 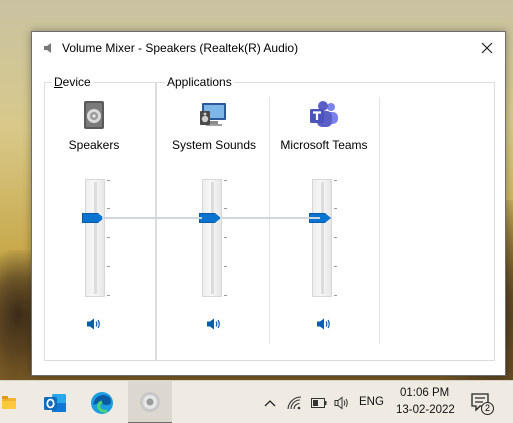 I want to click on close-button, so click(x=487, y=48).